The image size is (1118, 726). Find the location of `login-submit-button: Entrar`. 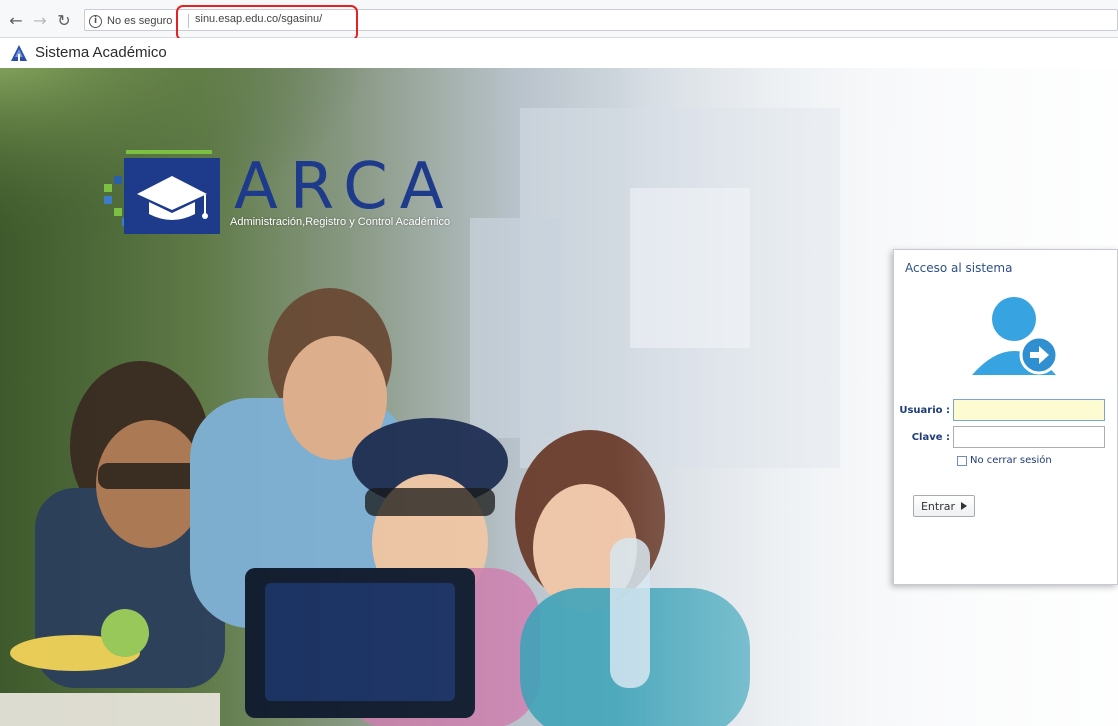

login-submit-button: Entrar is located at coordinates (944, 506).